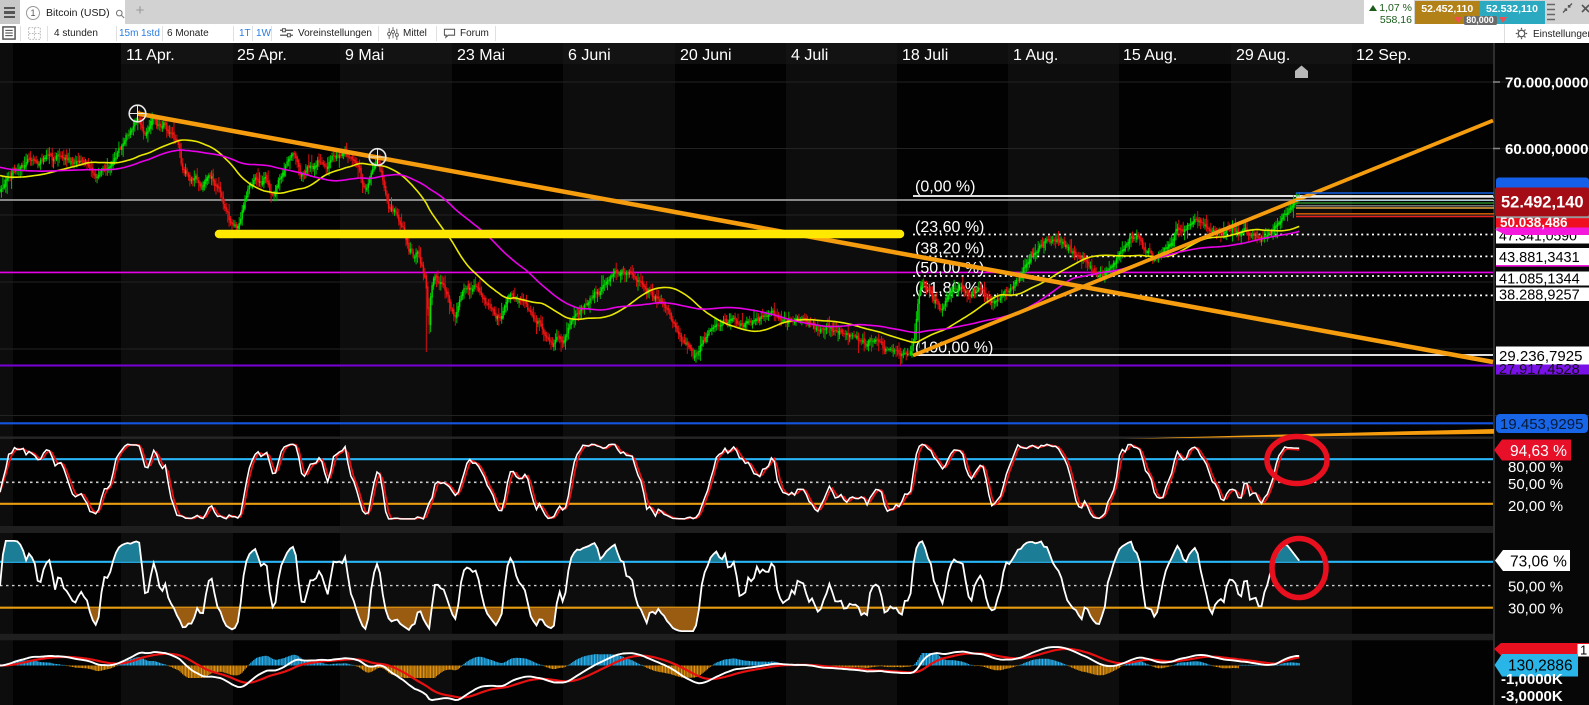 This screenshot has width=1589, height=705. Describe the element at coordinates (1150, 55) in the screenshot. I see `svg-text: 15 Aug.` at that location.